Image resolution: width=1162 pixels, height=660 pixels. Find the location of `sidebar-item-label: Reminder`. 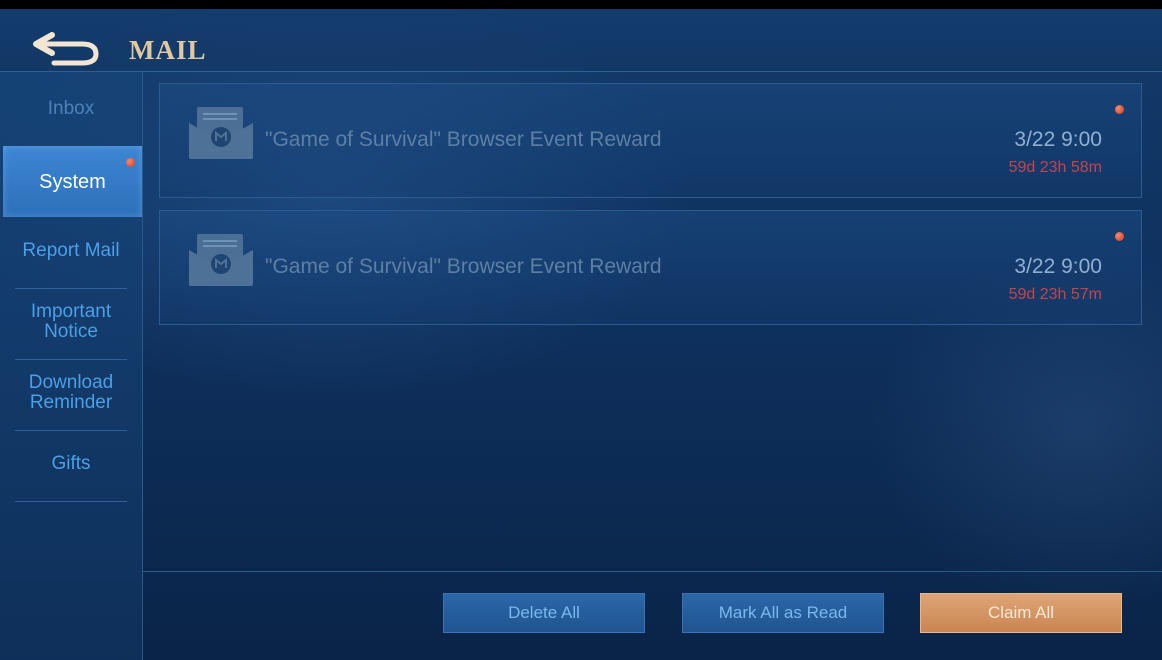

sidebar-item-label: Reminder is located at coordinates (71, 402).